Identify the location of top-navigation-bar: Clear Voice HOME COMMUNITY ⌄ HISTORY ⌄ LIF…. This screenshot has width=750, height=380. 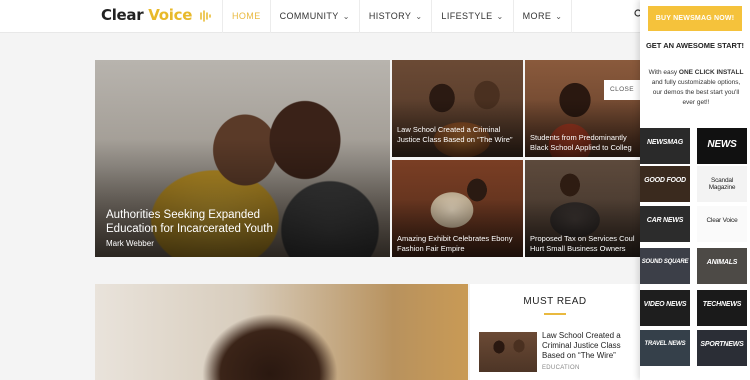
(375, 16).